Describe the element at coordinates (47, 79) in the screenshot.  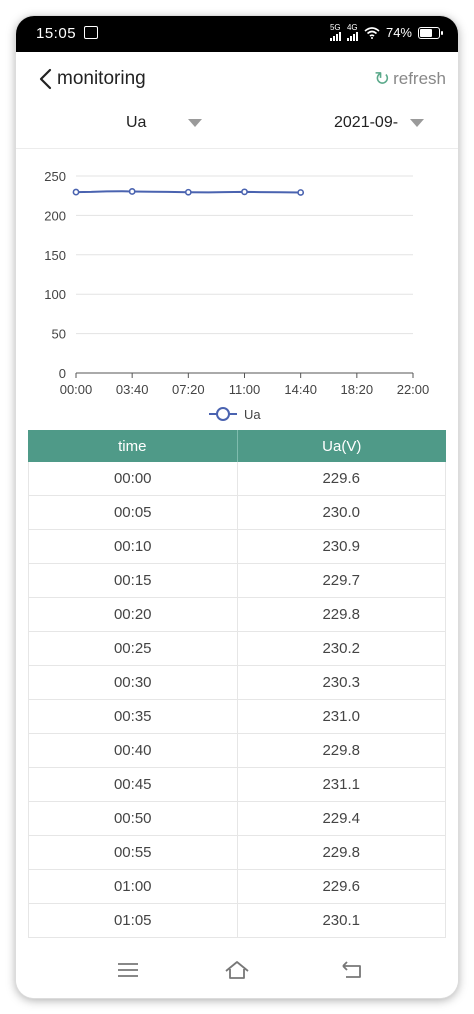
I see `back-arrow-icon` at that location.